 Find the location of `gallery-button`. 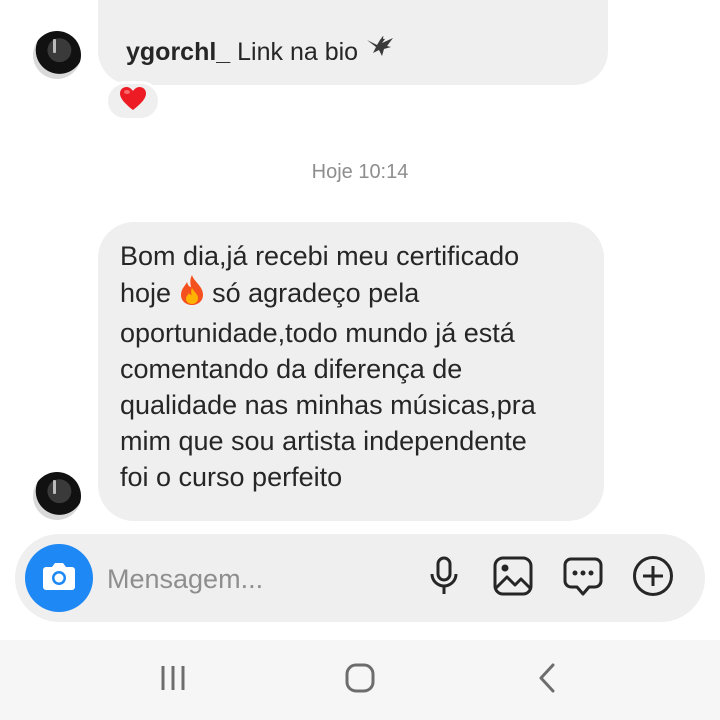

gallery-button is located at coordinates (513, 578).